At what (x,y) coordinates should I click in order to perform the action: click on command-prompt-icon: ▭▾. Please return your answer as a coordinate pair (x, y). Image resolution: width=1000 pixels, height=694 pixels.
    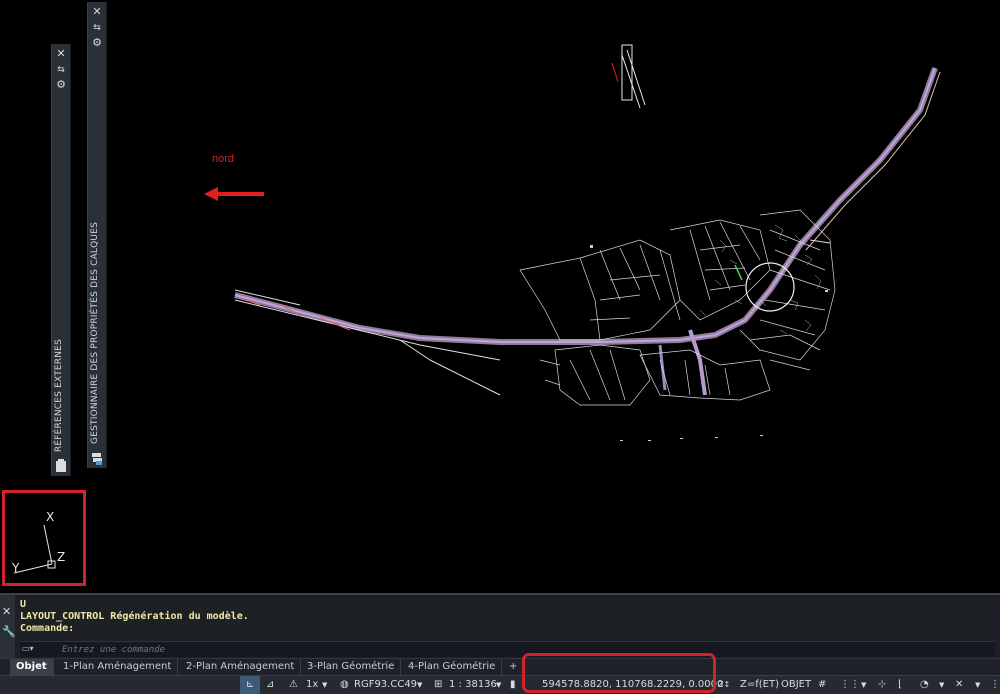
    Looking at the image, I should click on (34, 649).